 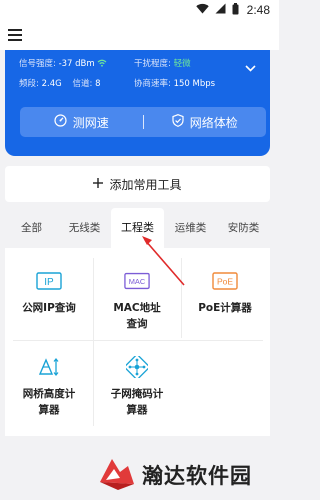 I want to click on ip-icon-text: IP, so click(x=49, y=282).